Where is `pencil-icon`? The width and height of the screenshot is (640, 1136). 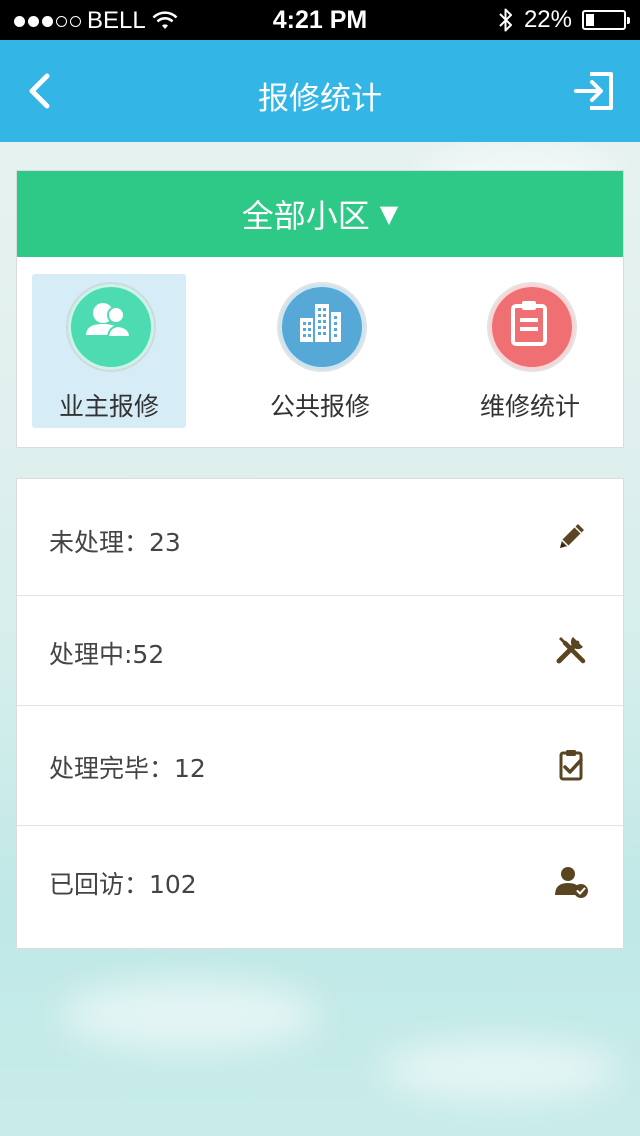 pencil-icon is located at coordinates (572, 536).